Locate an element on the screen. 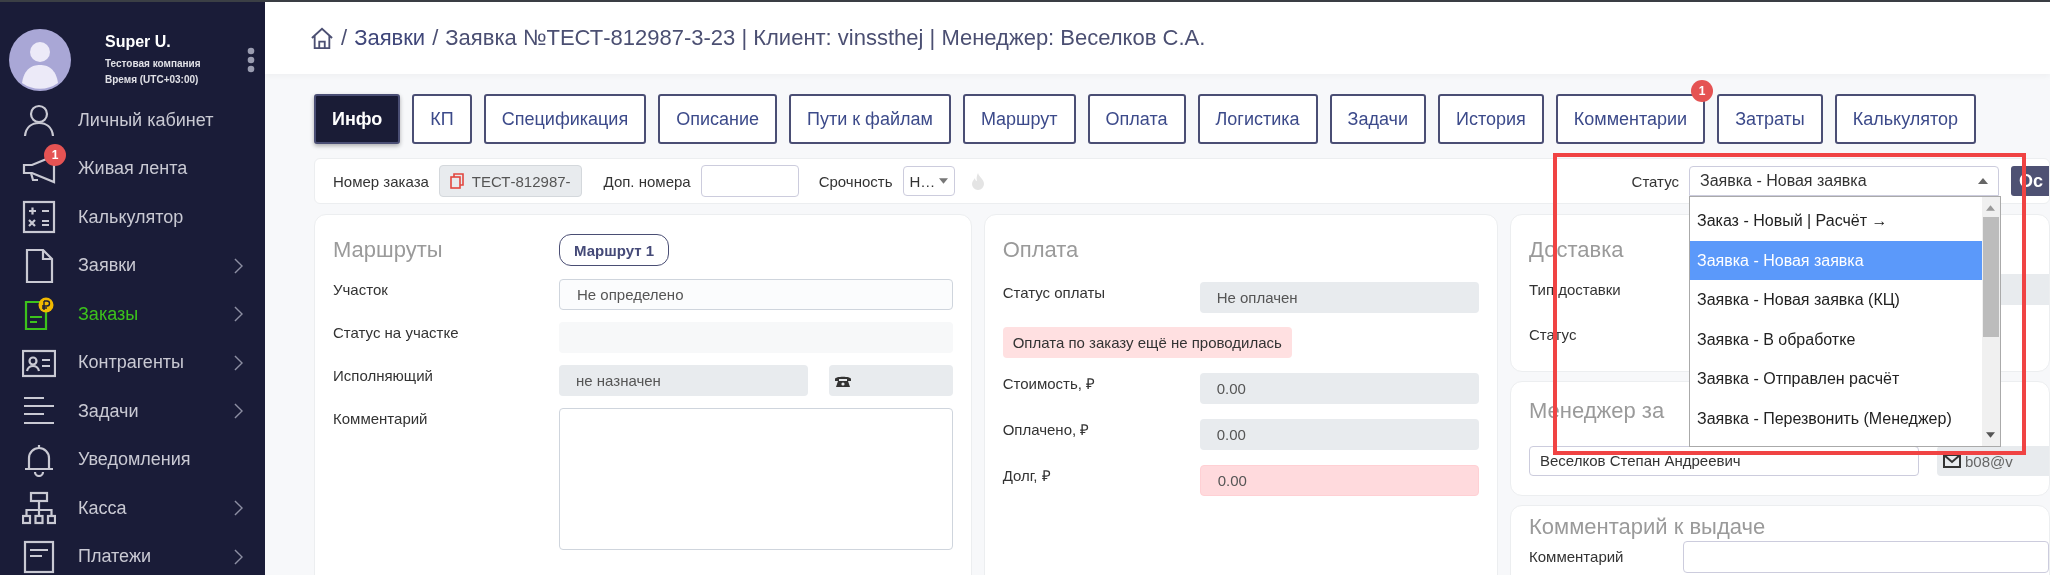 This screenshot has width=2050, height=575. flame-icon is located at coordinates (978, 181).